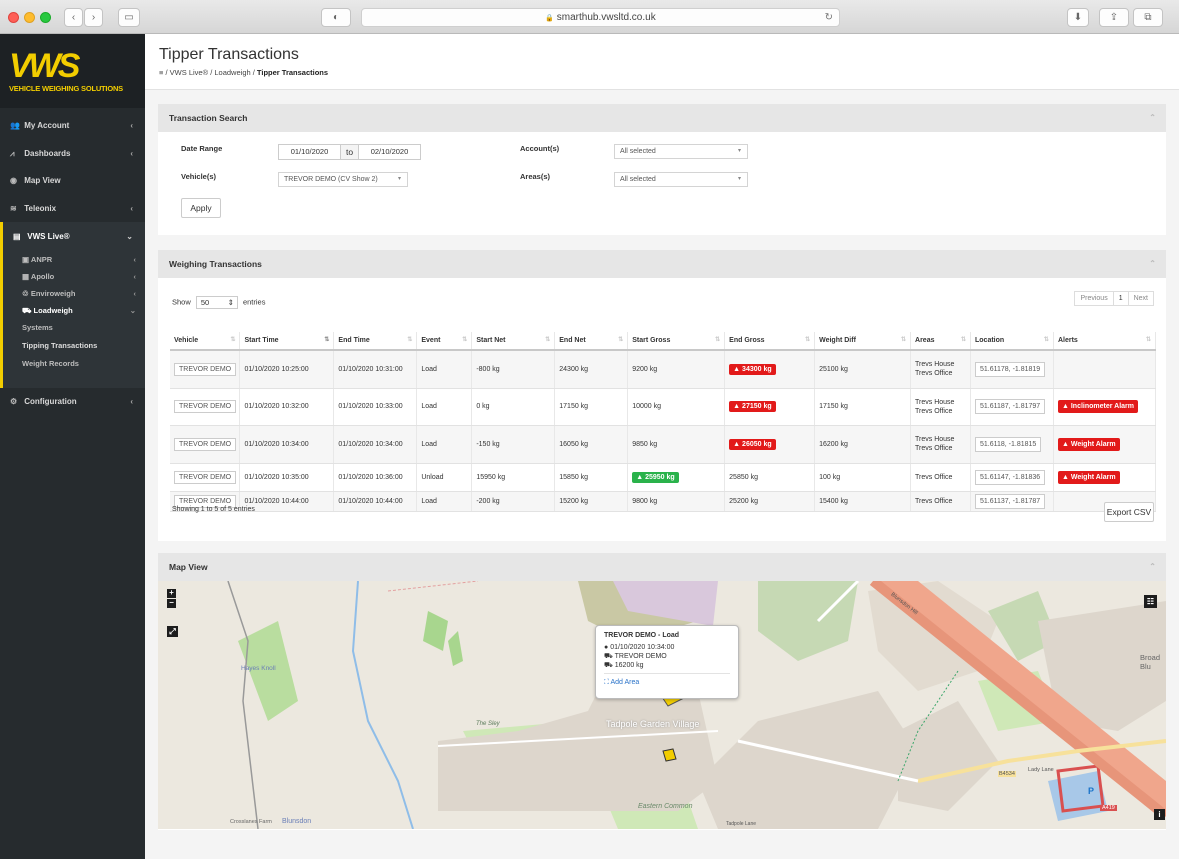 This screenshot has width=1179, height=859. Describe the element at coordinates (336, 17) in the screenshot. I see `privacy-shield-icon: ◐` at that location.